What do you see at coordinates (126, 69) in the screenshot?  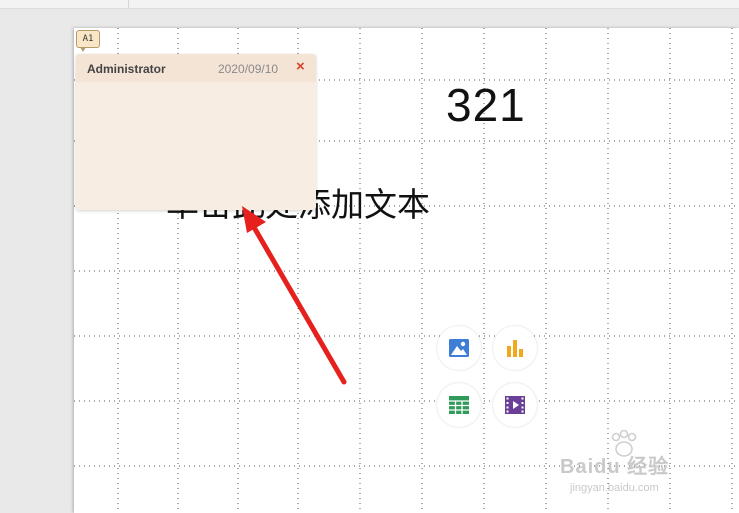 I see `comment-author: Administrator` at bounding box center [126, 69].